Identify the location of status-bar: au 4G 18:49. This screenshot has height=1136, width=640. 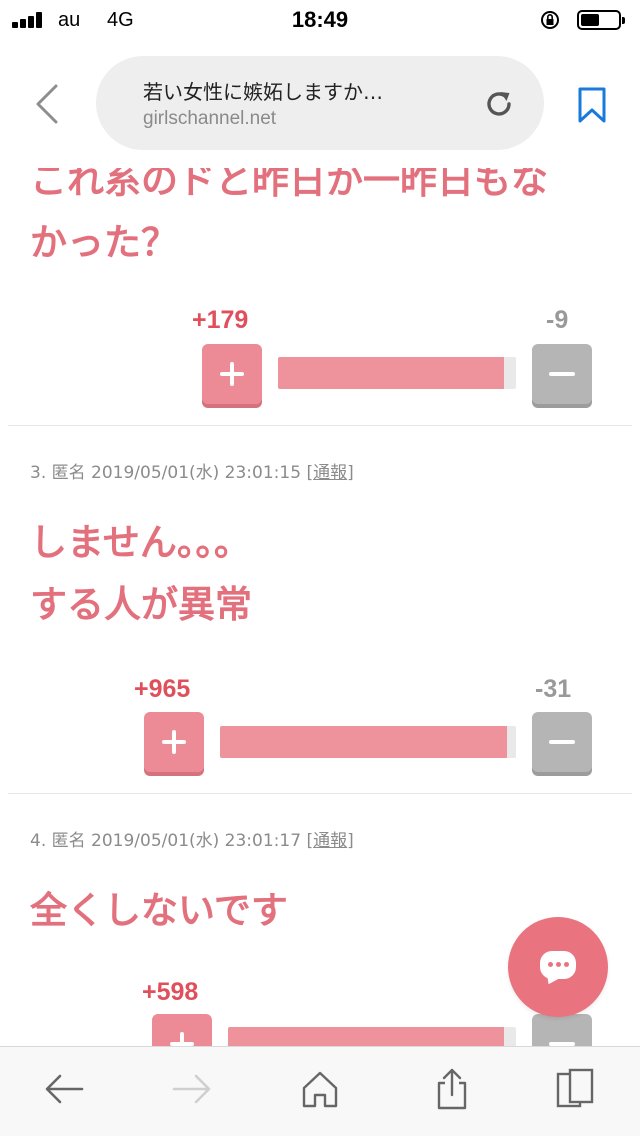
(320, 20).